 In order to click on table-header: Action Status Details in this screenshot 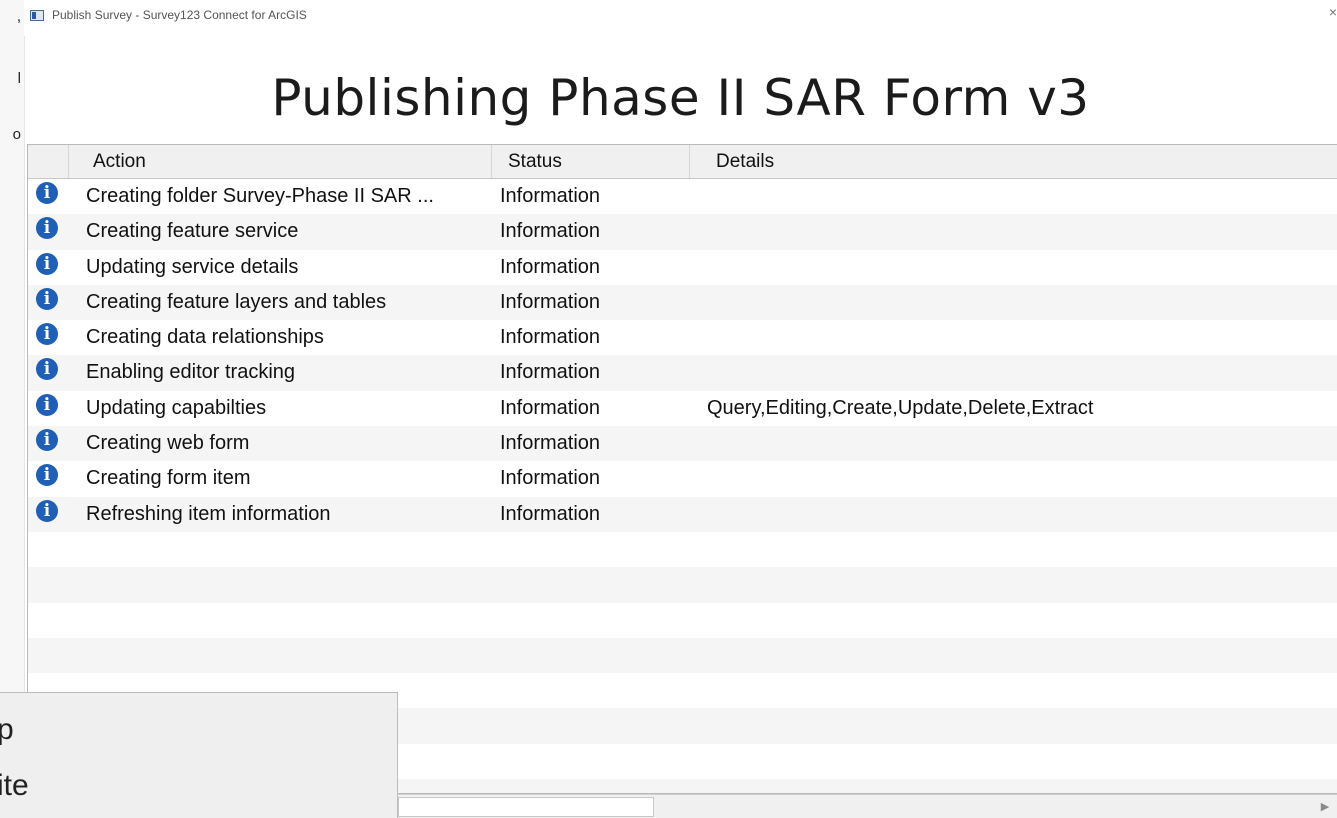, I will do `click(682, 162)`.